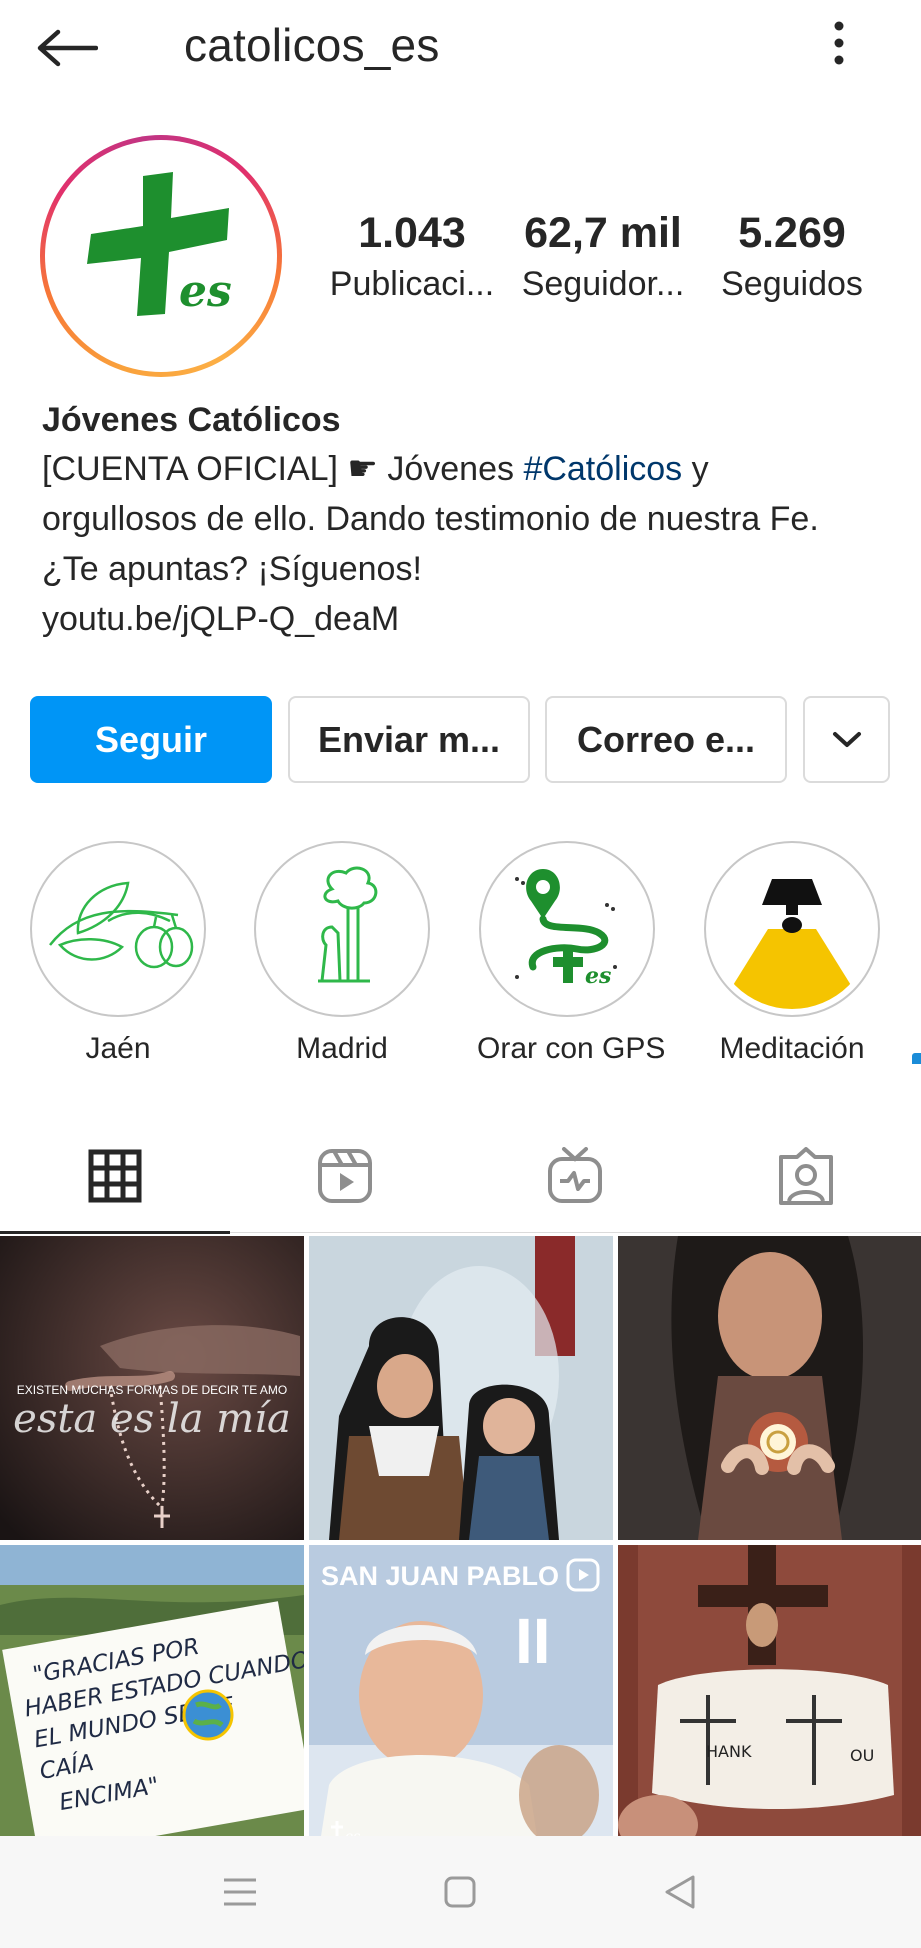 The height and width of the screenshot is (1948, 921). I want to click on suggested-accounts-button, so click(846, 739).